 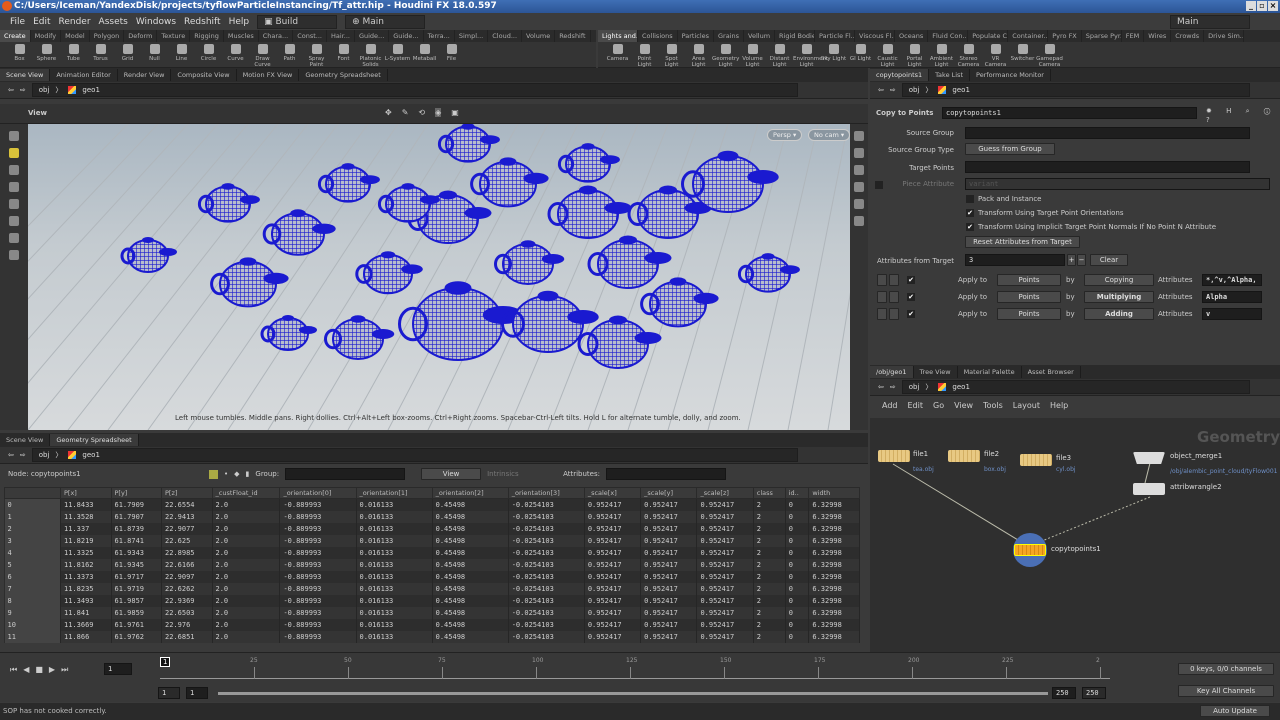 What do you see at coordinates (698, 55) in the screenshot?
I see `shelf-tool-area-light: Area Light` at bounding box center [698, 55].